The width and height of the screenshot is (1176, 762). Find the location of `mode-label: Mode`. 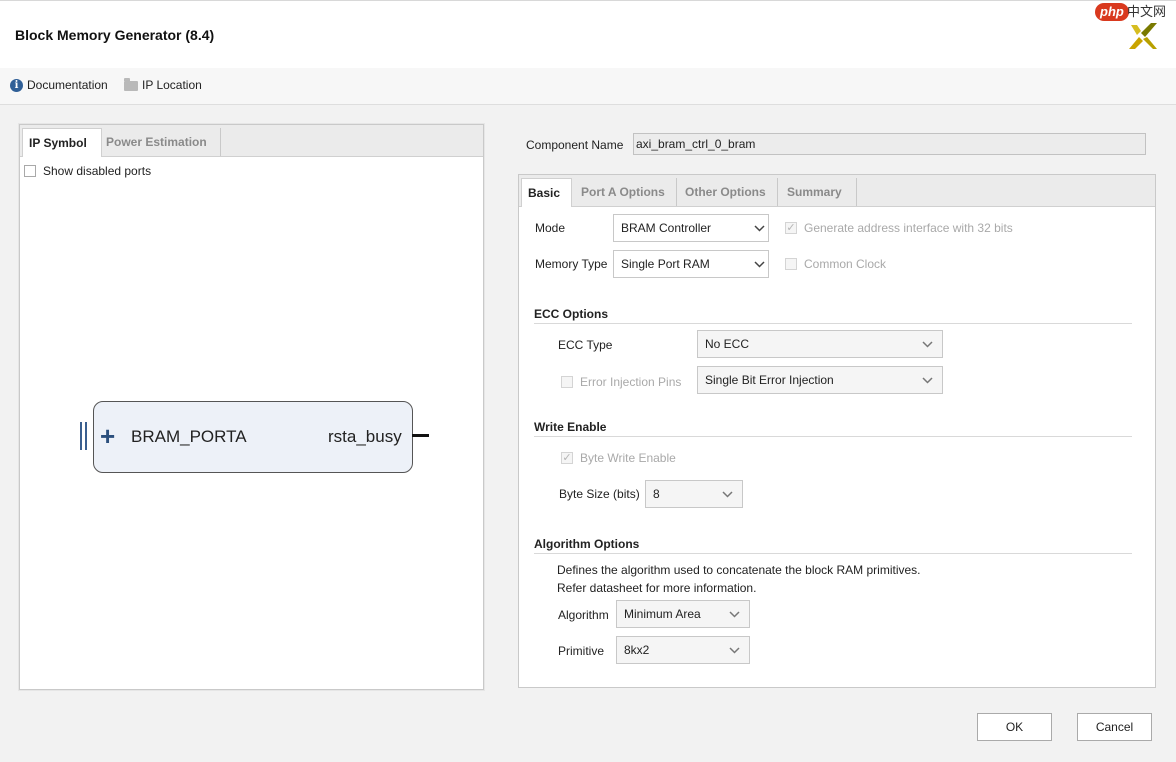

mode-label: Mode is located at coordinates (550, 228).